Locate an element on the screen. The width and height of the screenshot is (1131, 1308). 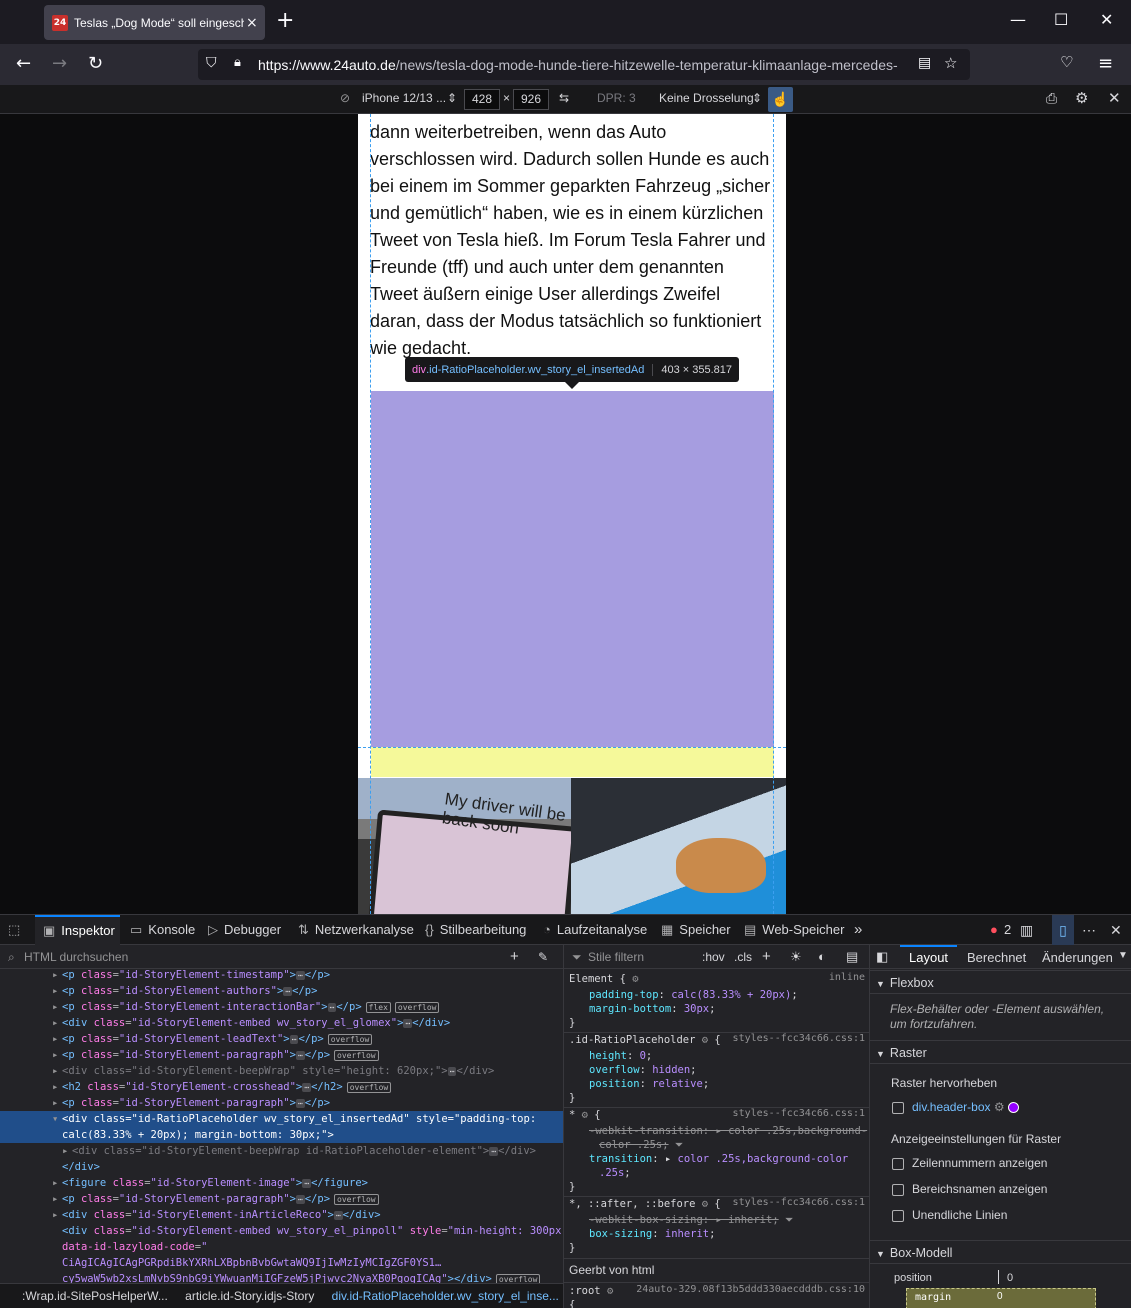
device-selector-arrow-icon: ⇕ is located at coordinates (452, 98).